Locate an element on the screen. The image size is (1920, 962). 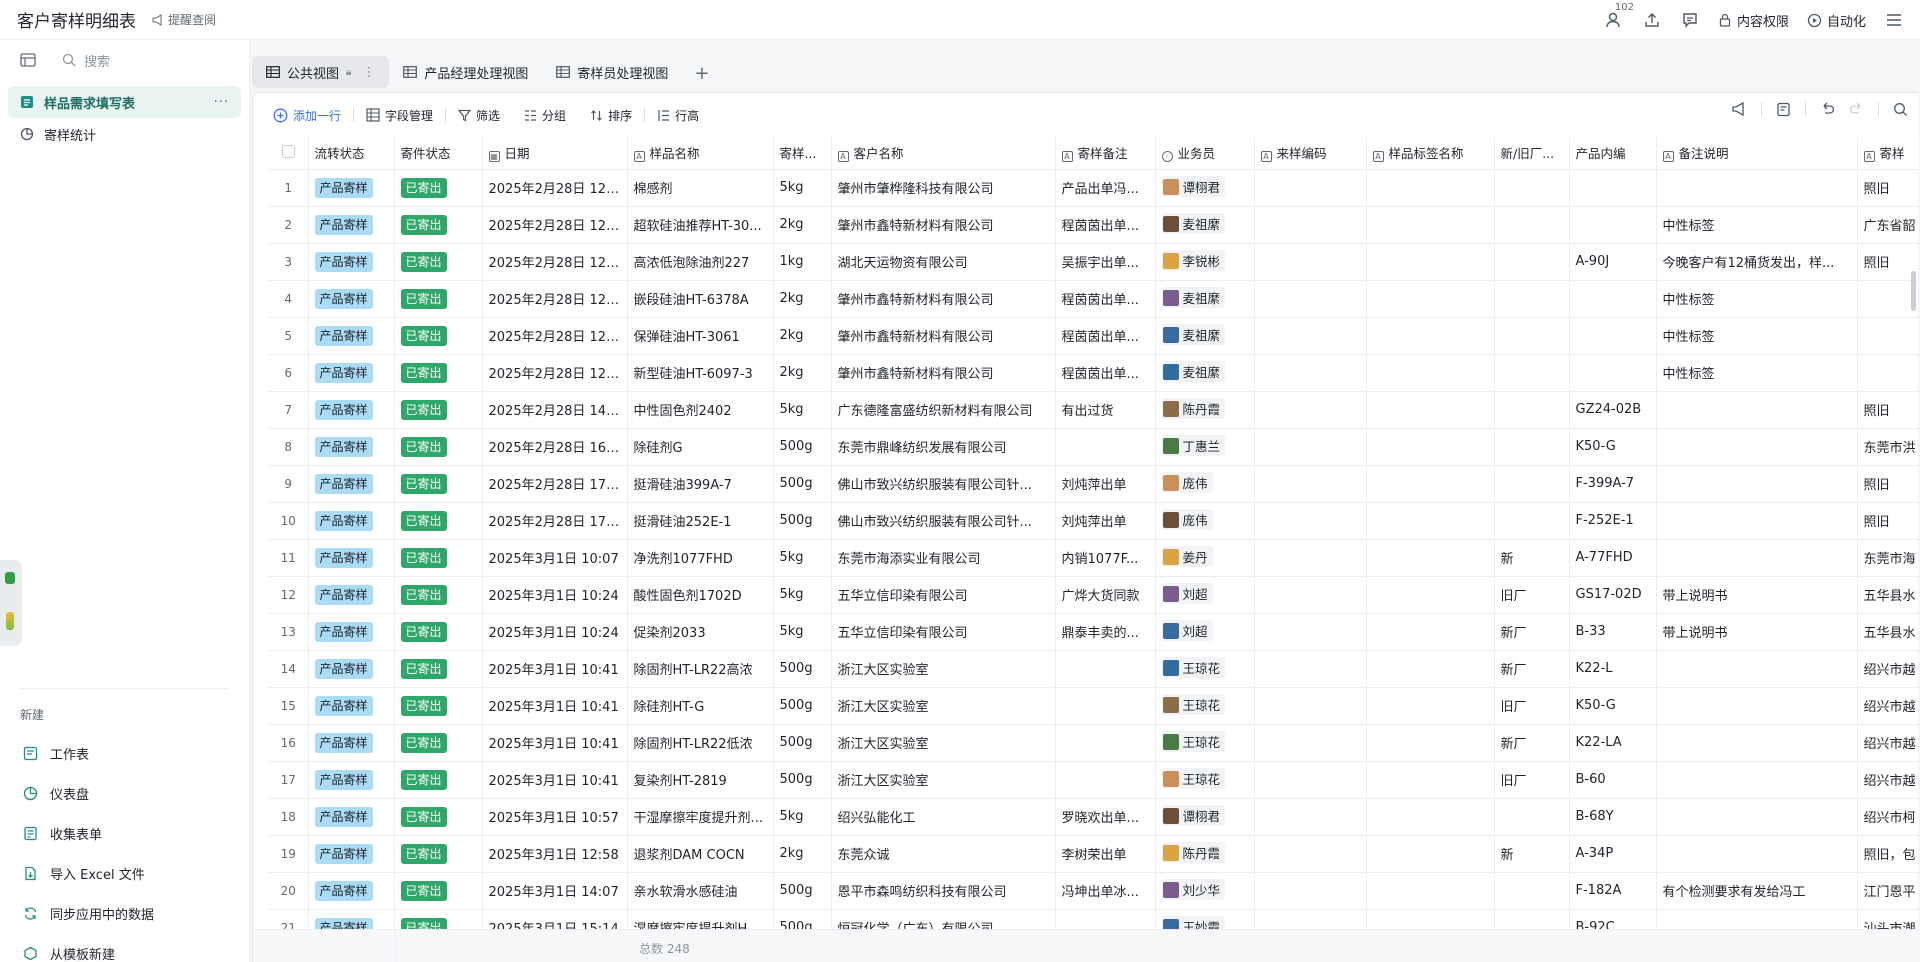
product-code-cell: GS17-02D is located at coordinates (1613, 595).